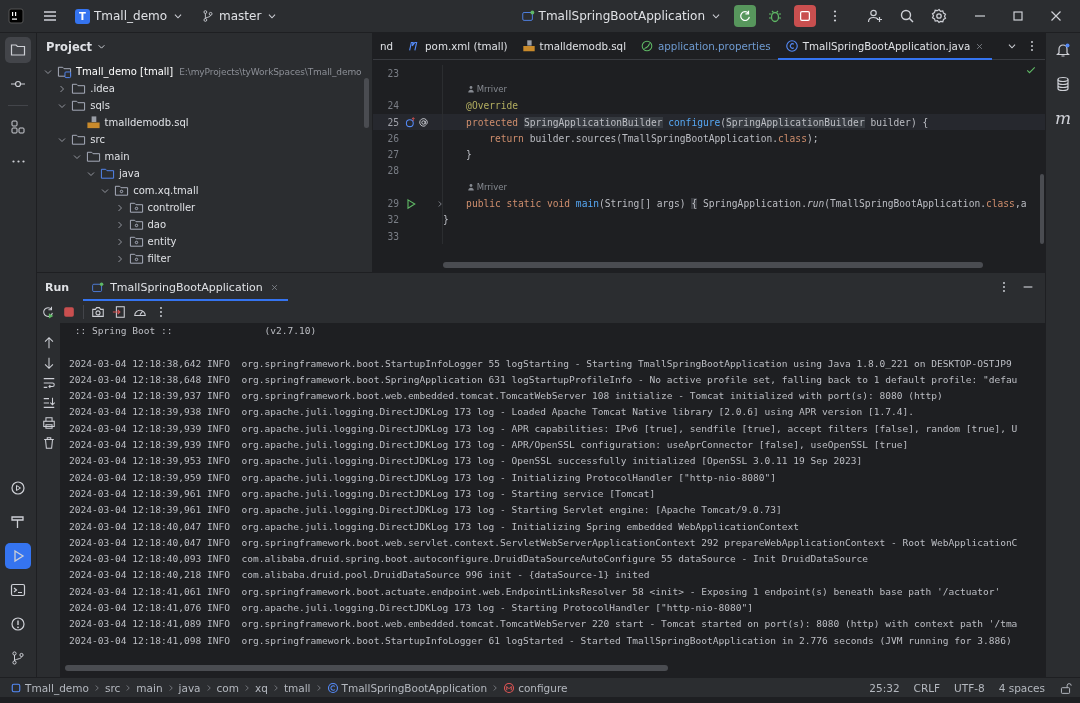 This screenshot has width=1080, height=703. What do you see at coordinates (414, 688) in the screenshot?
I see `breadcrumb-item: TmallSpringBootApplication` at bounding box center [414, 688].